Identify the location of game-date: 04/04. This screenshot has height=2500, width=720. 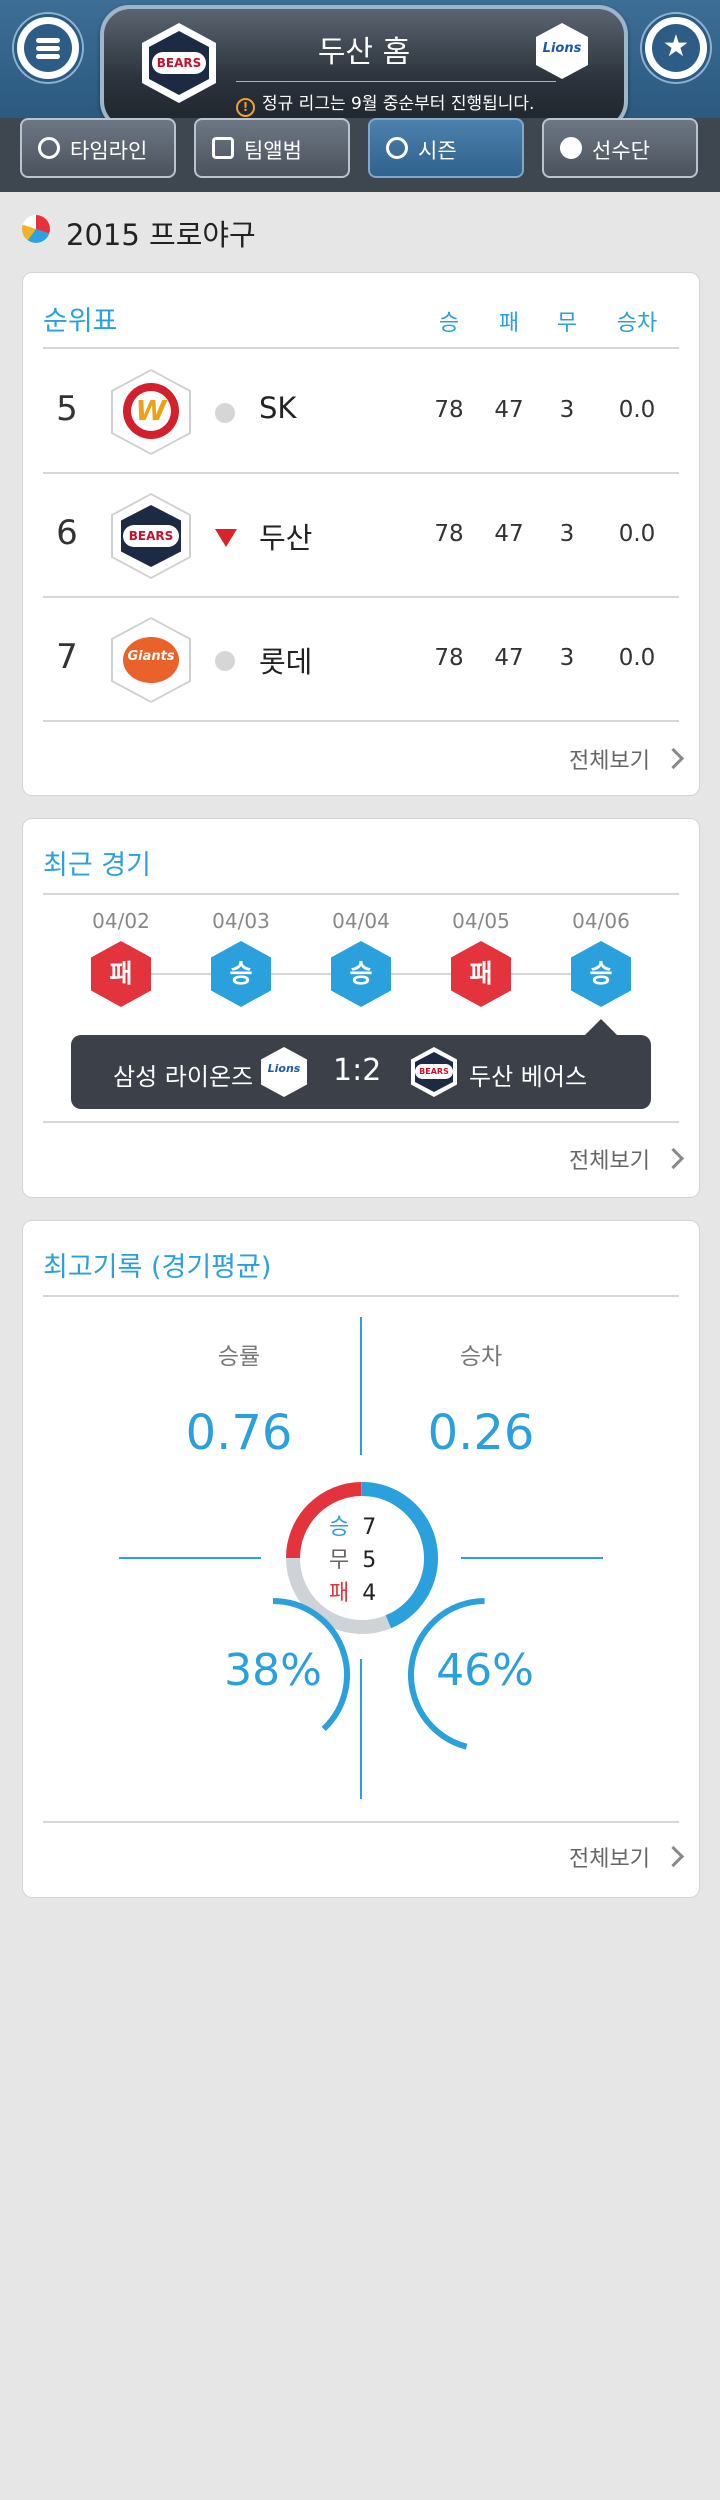
(361, 921).